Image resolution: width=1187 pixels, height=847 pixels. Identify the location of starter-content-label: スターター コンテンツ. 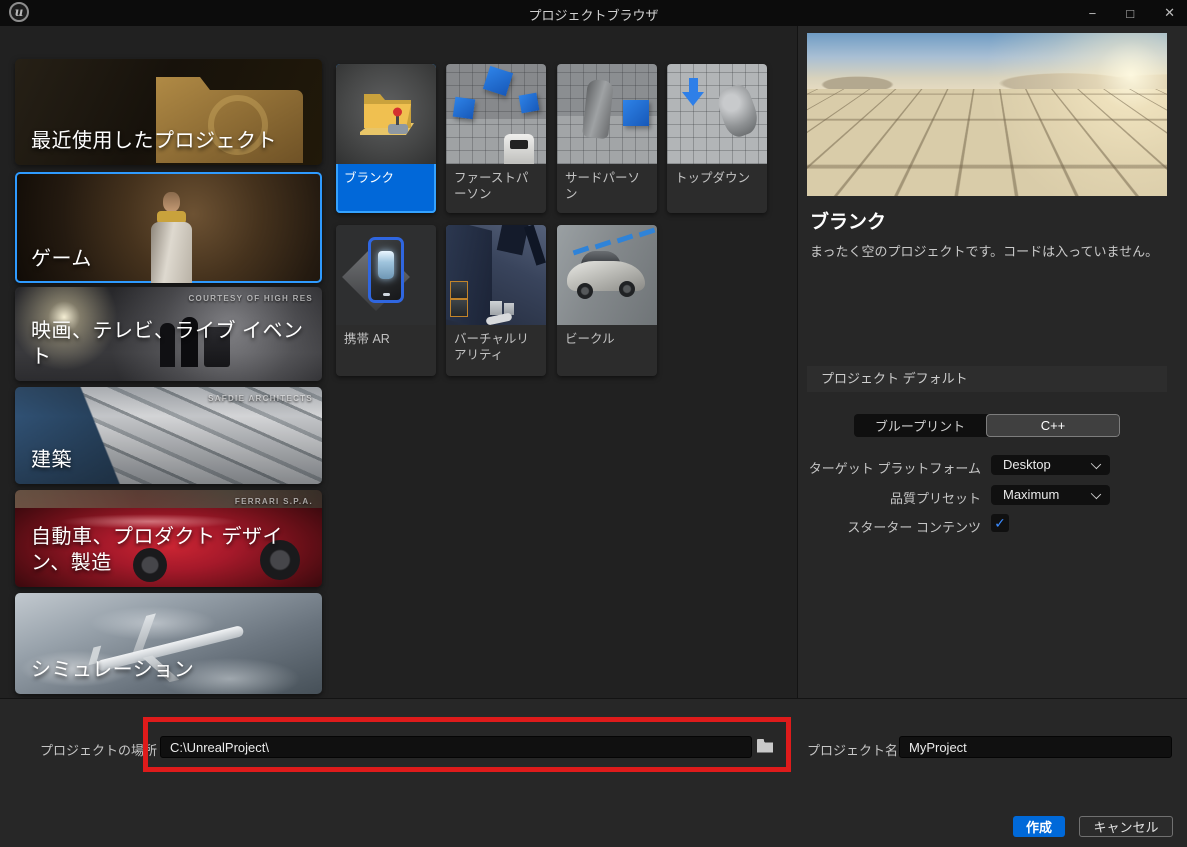
(914, 527).